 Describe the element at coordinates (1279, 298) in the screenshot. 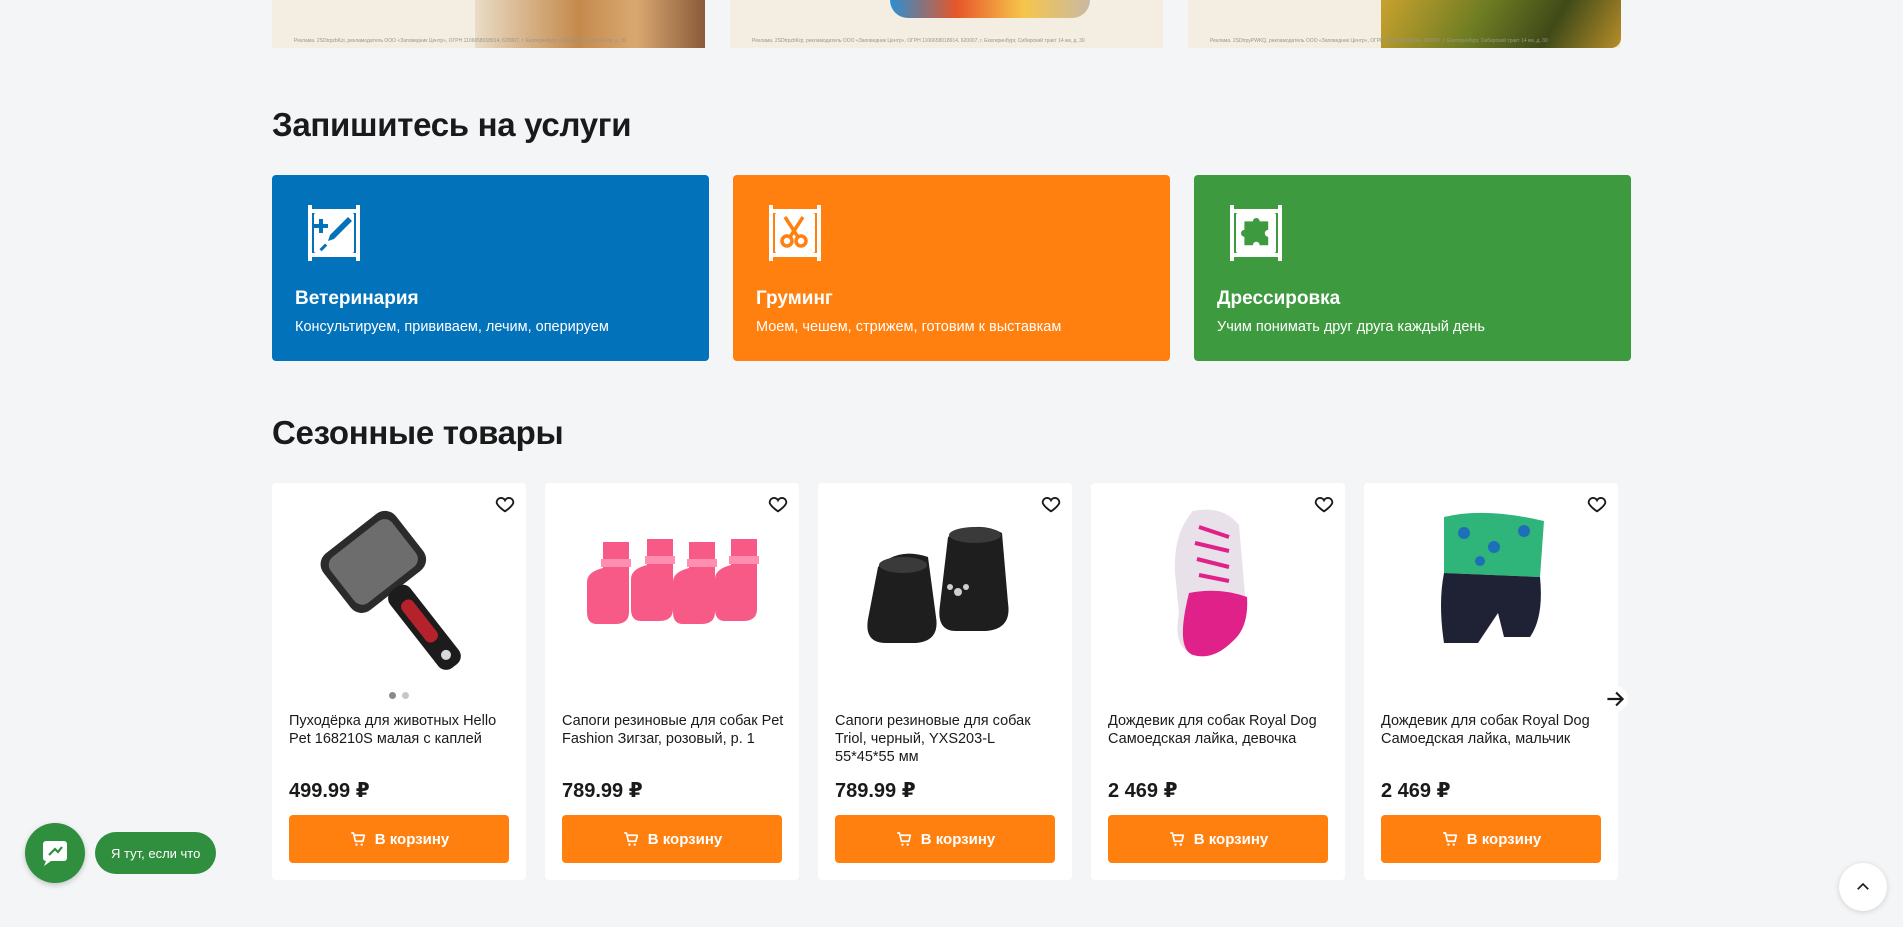

I see `service-name: Дрессировка` at that location.